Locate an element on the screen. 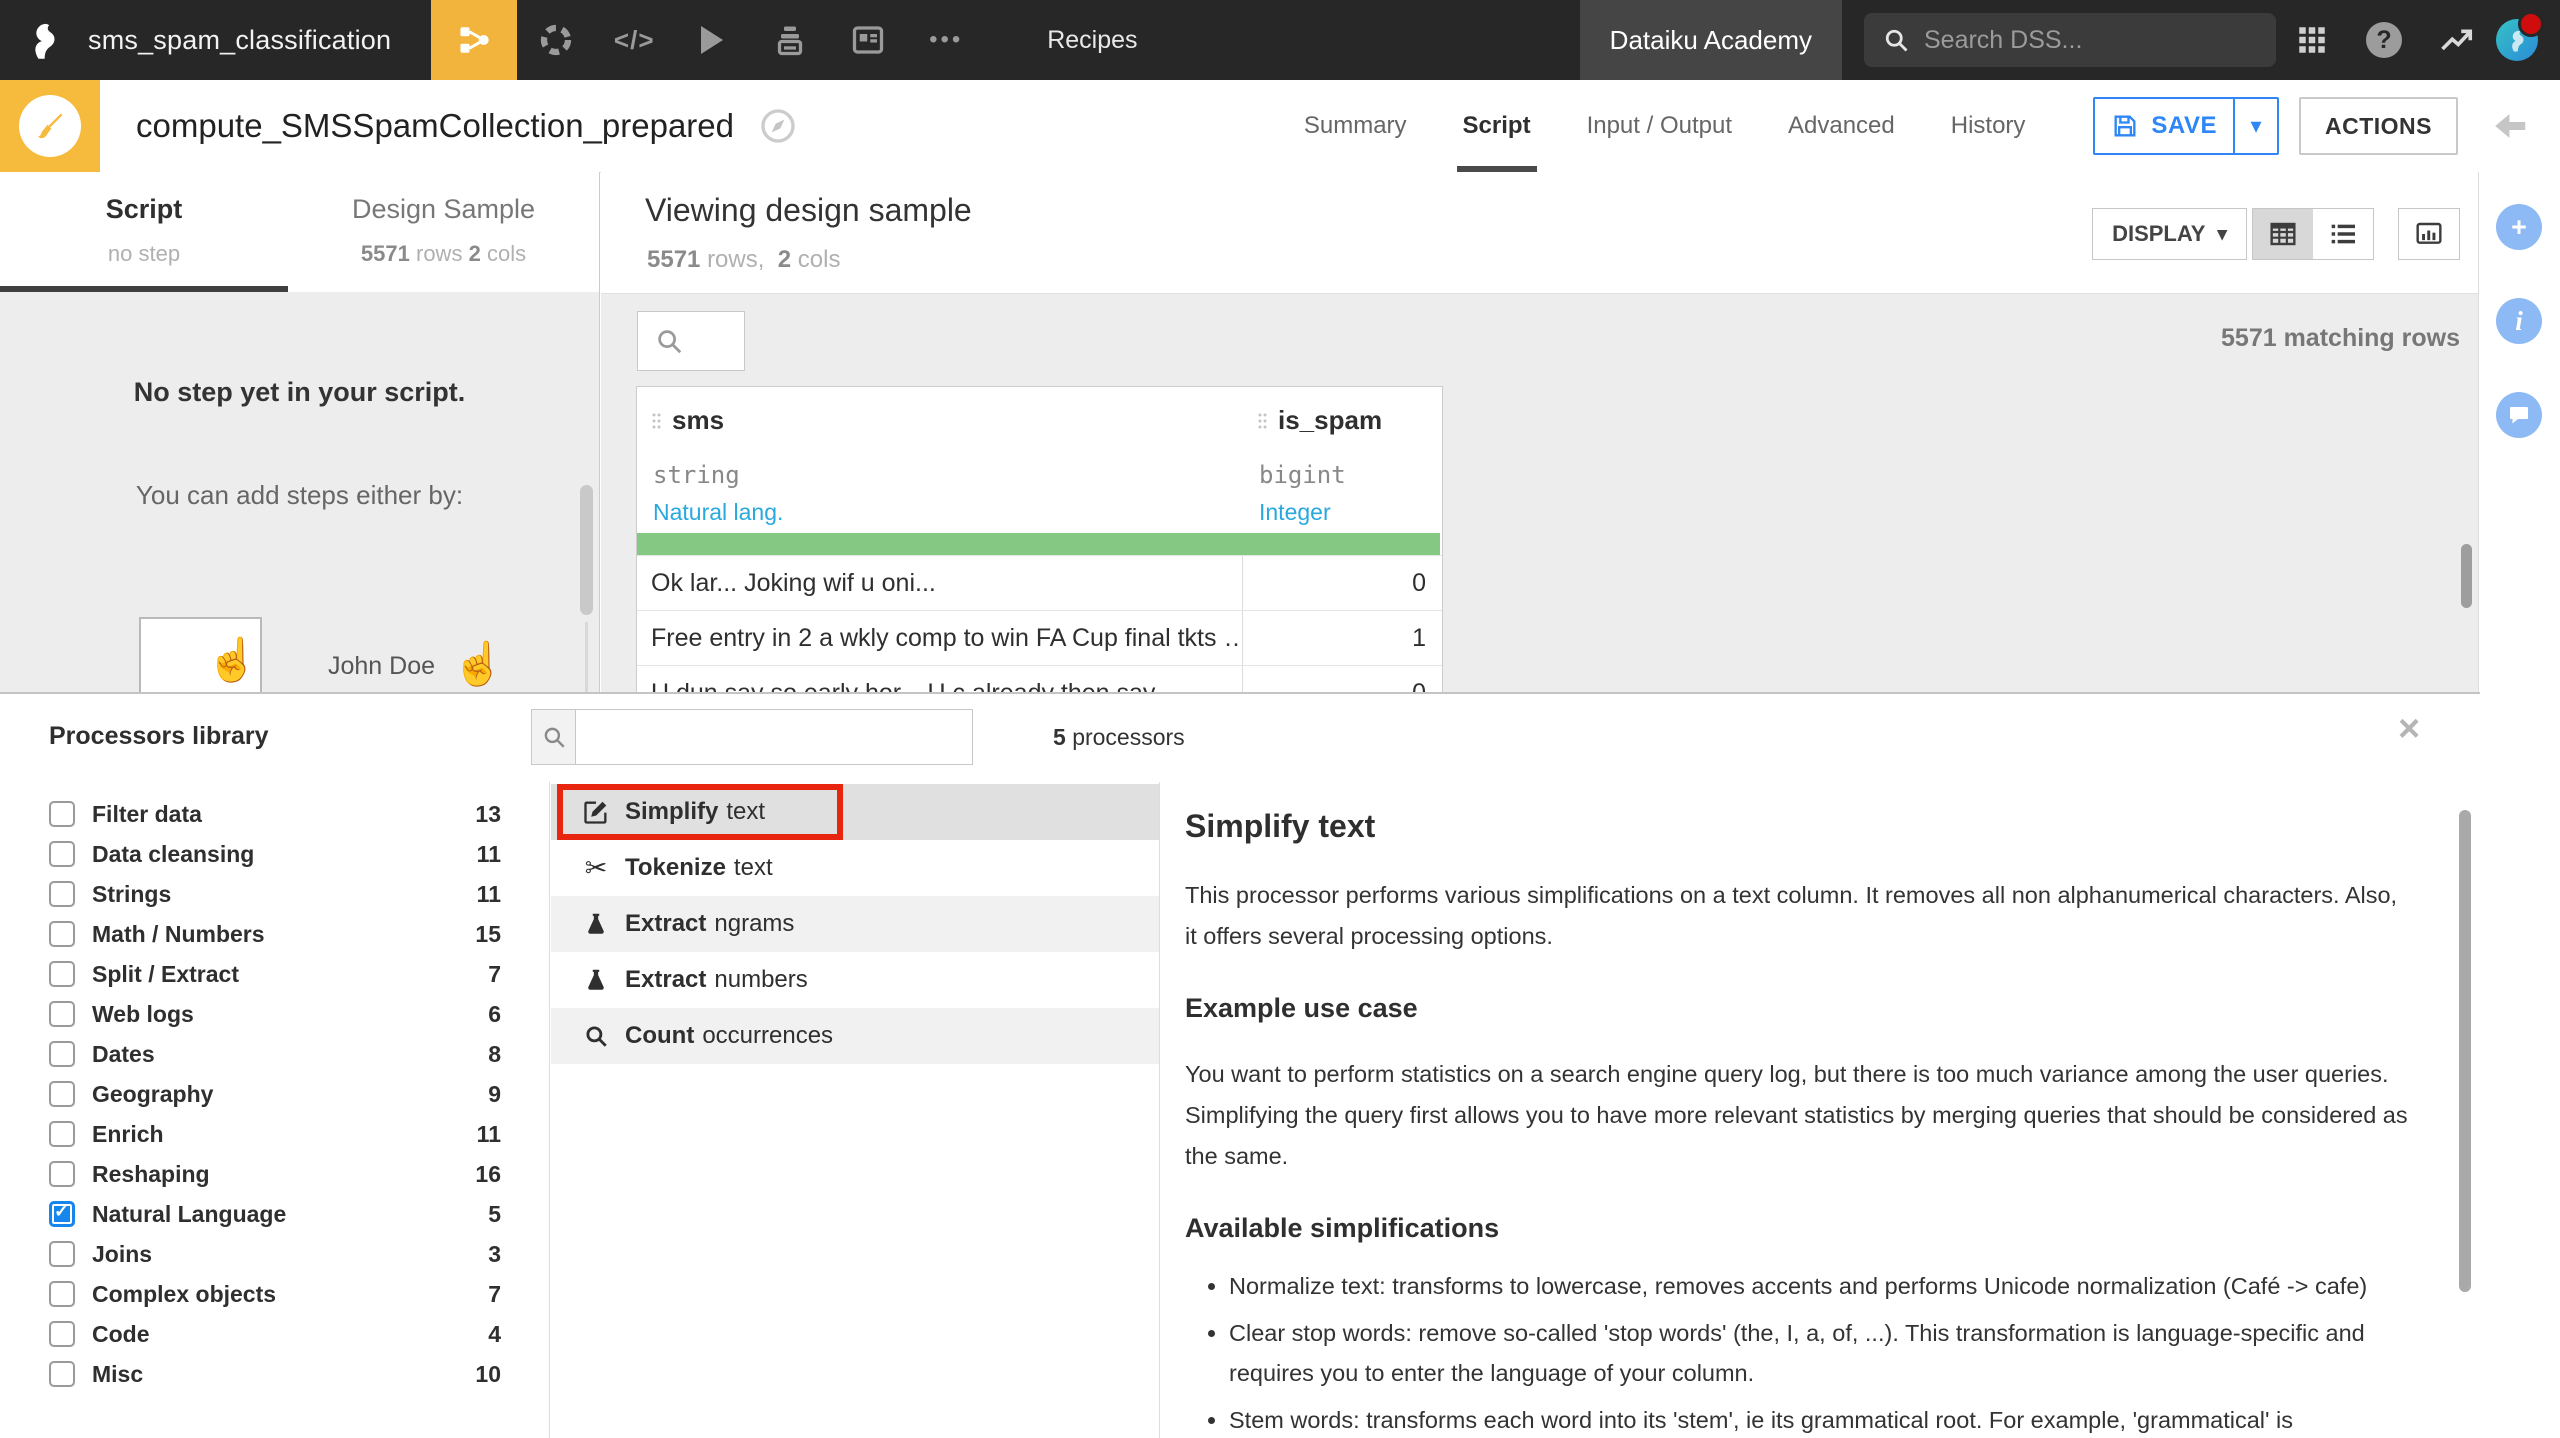 Image resolution: width=2560 pixels, height=1438 pixels. category-row: Web logs 6 is located at coordinates (274, 1014).